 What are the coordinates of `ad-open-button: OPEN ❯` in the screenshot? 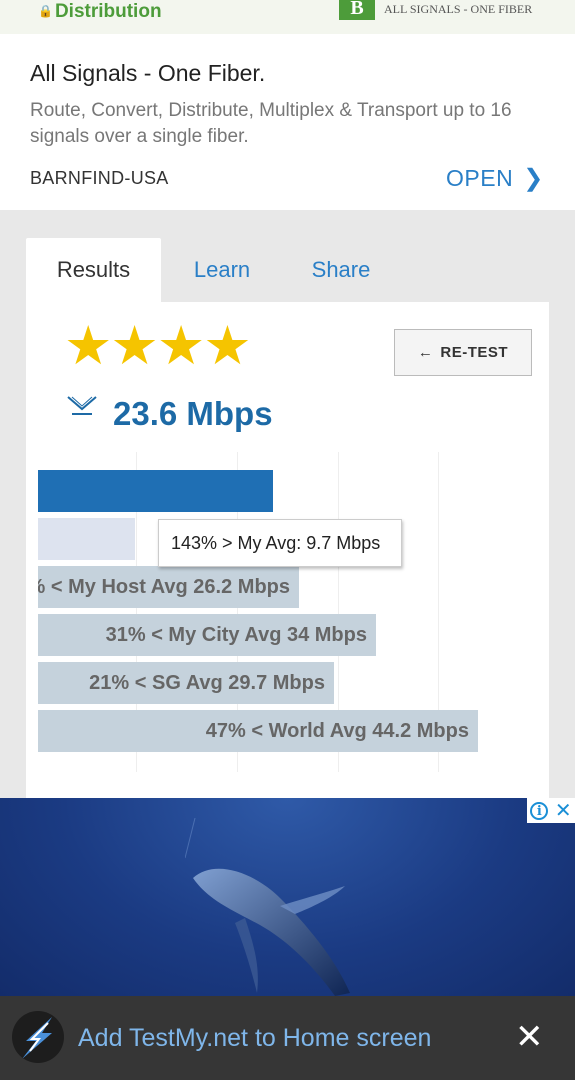 It's located at (495, 178).